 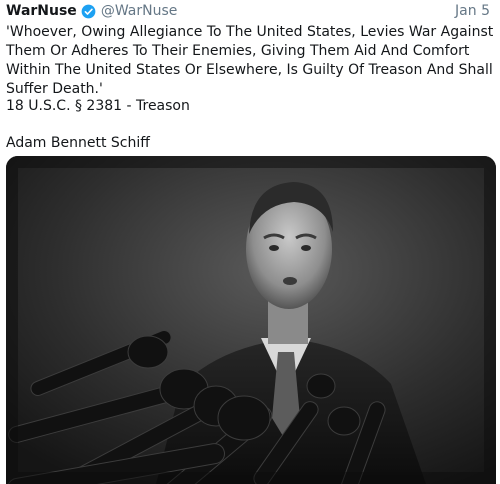 I want to click on tweet-citation: 18 U.S.C. § 2381 - Treason, so click(x=98, y=106).